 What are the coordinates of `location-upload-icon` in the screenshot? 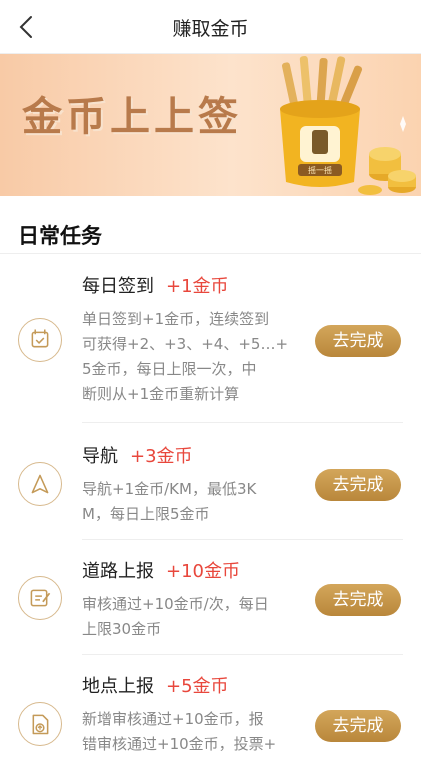 It's located at (40, 724).